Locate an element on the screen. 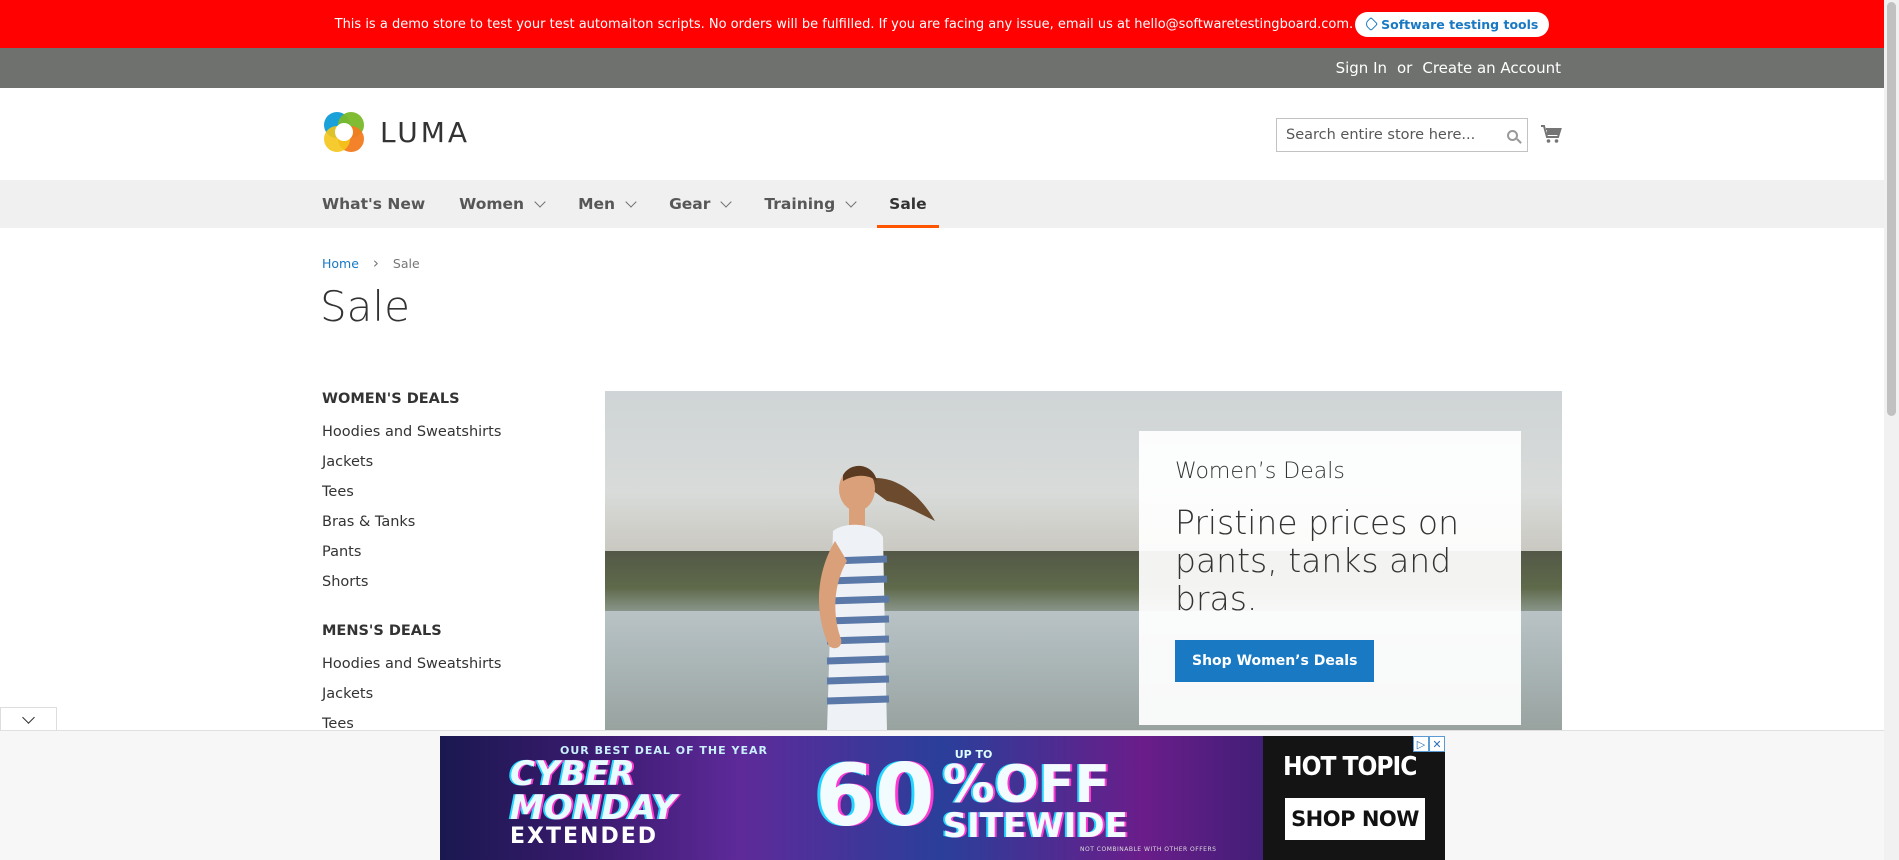  ad-shop-now-button: SHOP NOW is located at coordinates (1355, 819).